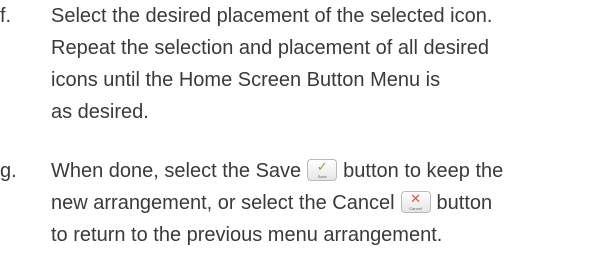  What do you see at coordinates (100, 112) in the screenshot?
I see `instruction-line: as desired.` at bounding box center [100, 112].